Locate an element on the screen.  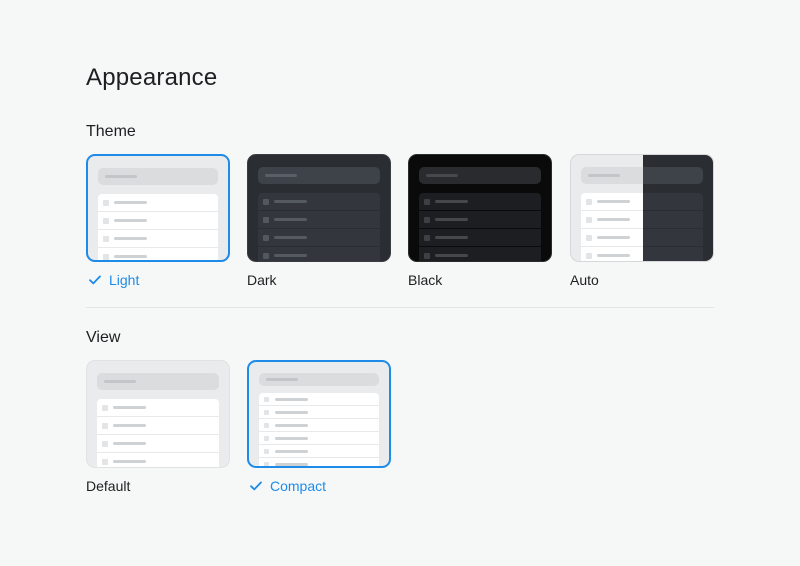
view-option-compact-preview is located at coordinates (319, 414).